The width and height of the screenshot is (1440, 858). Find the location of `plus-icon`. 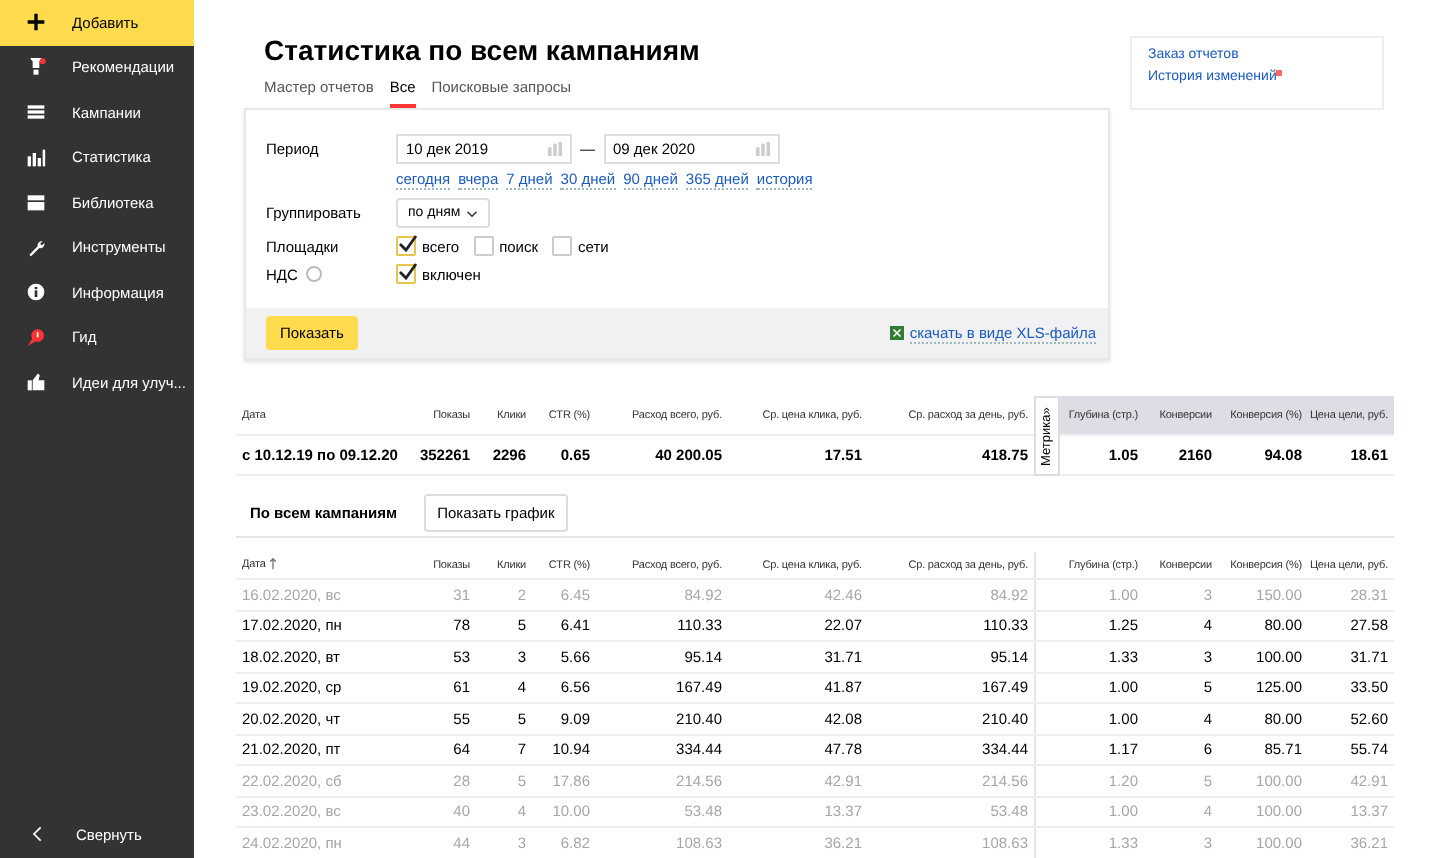

plus-icon is located at coordinates (36, 22).